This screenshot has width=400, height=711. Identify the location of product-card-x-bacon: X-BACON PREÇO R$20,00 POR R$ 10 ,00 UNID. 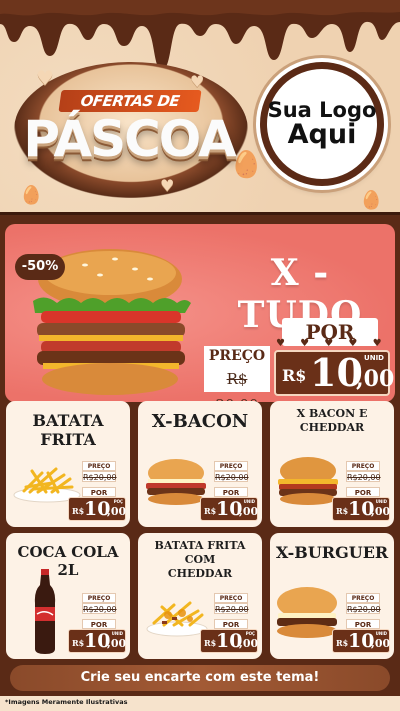
(200, 464).